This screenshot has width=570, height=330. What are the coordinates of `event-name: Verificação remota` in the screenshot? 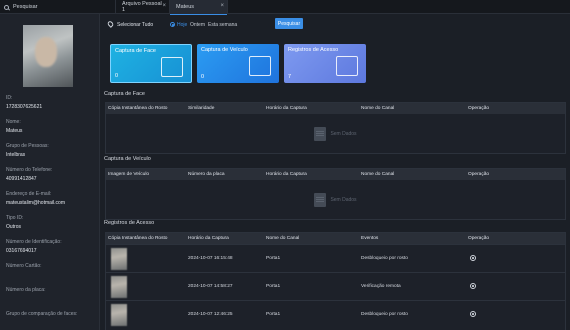 It's located at (381, 286).